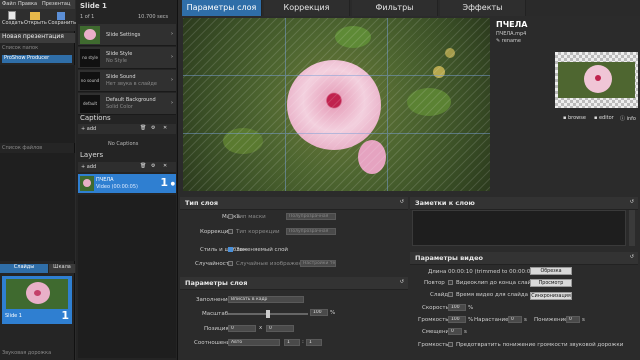  What do you see at coordinates (551, 296) in the screenshot?
I see `sync-button: Синхронизация` at bounding box center [551, 296].